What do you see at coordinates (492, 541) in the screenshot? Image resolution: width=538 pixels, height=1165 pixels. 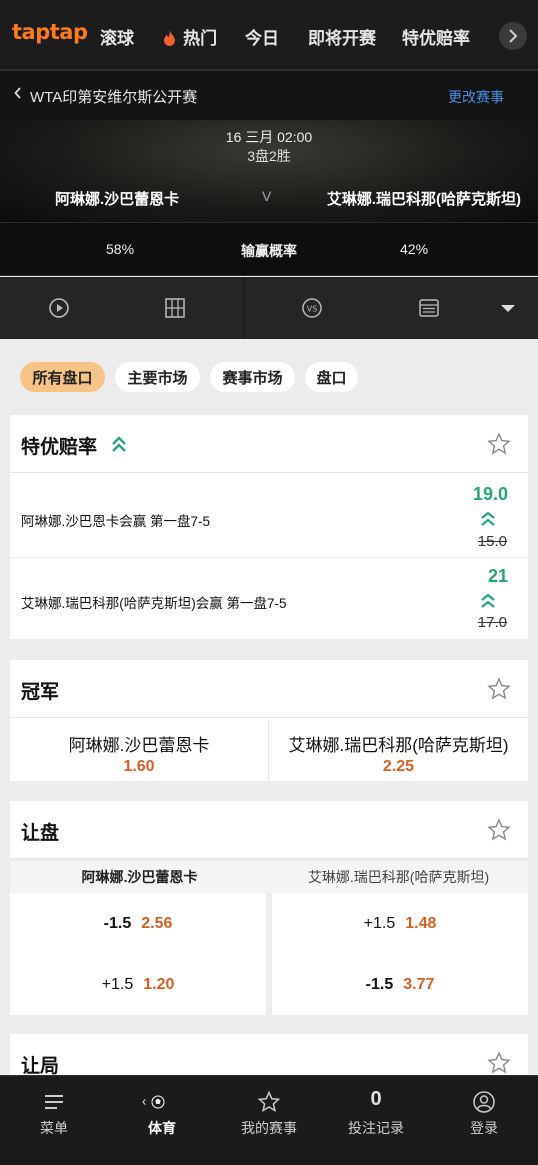 I see `original-odds: 15.0` at bounding box center [492, 541].